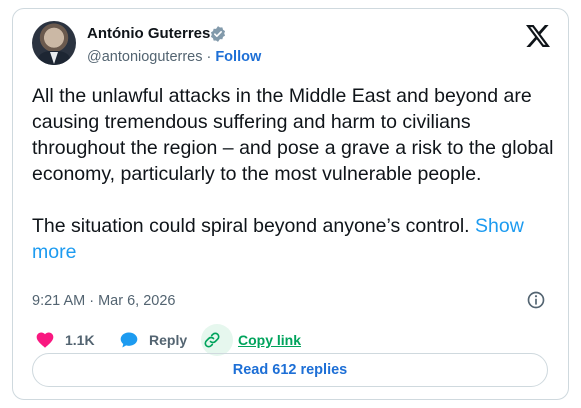 The width and height of the screenshot is (581, 408). I want to click on avatar, so click(54, 43).